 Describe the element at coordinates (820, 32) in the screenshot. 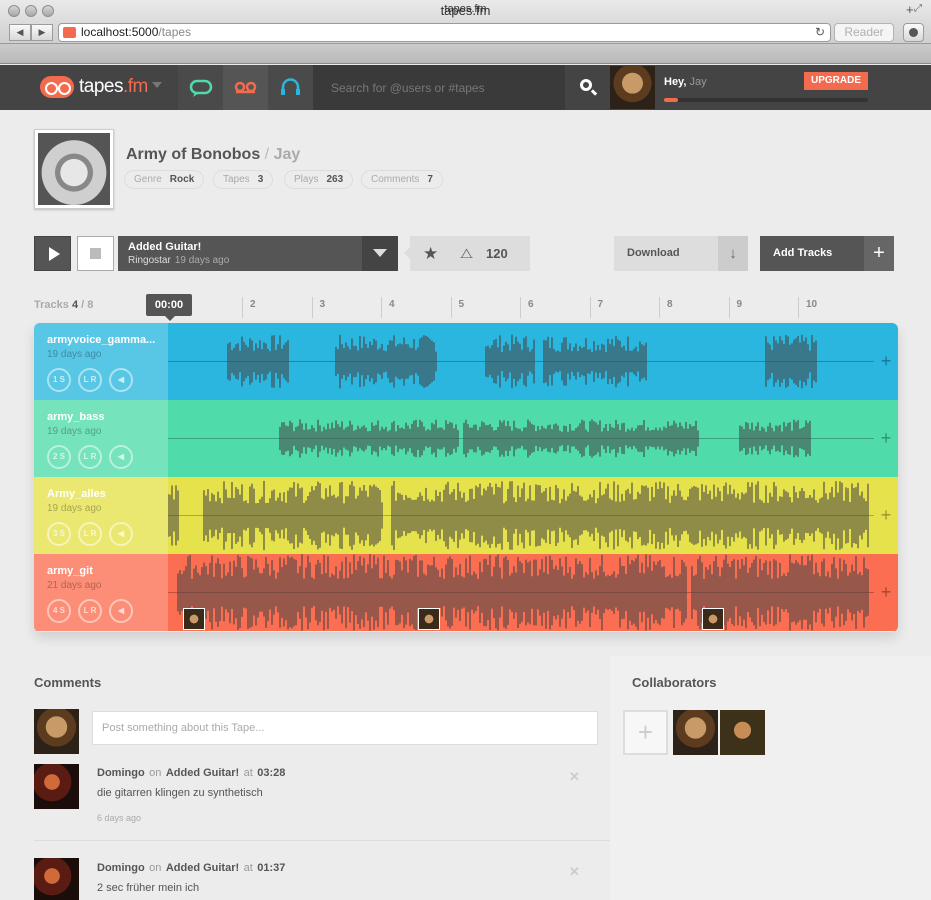

I see `reload-icon: ↻` at that location.